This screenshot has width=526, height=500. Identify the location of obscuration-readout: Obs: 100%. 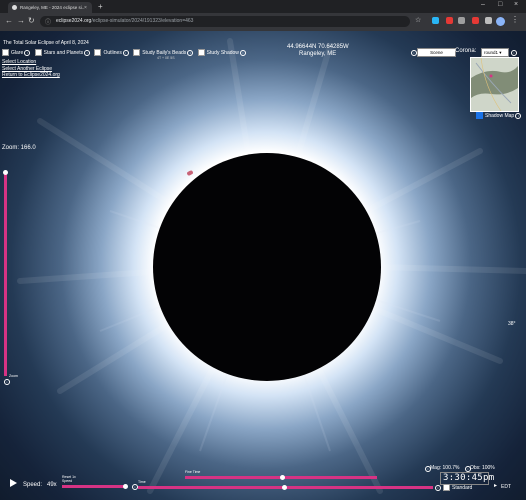
(482, 468).